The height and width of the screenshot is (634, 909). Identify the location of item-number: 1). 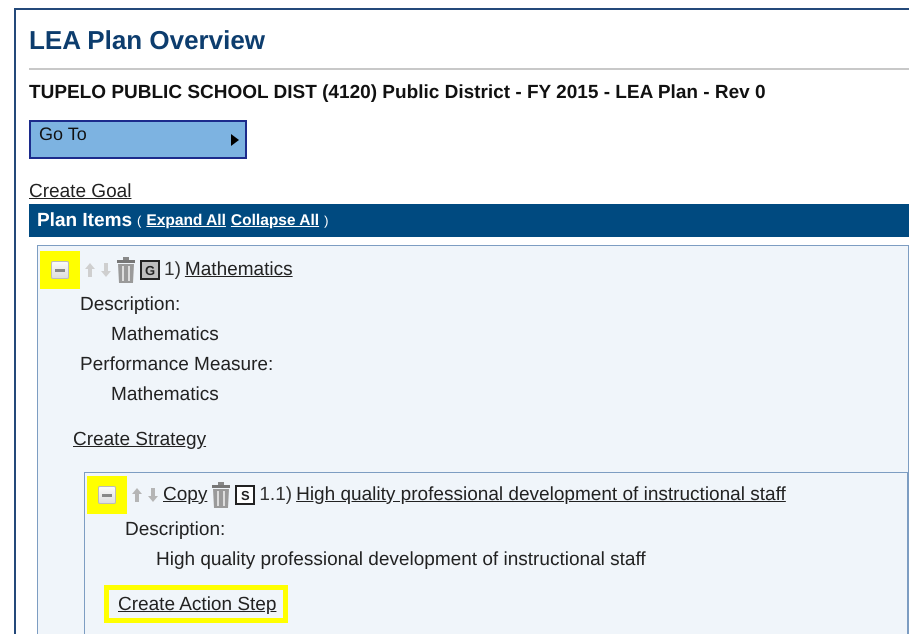
(172, 270).